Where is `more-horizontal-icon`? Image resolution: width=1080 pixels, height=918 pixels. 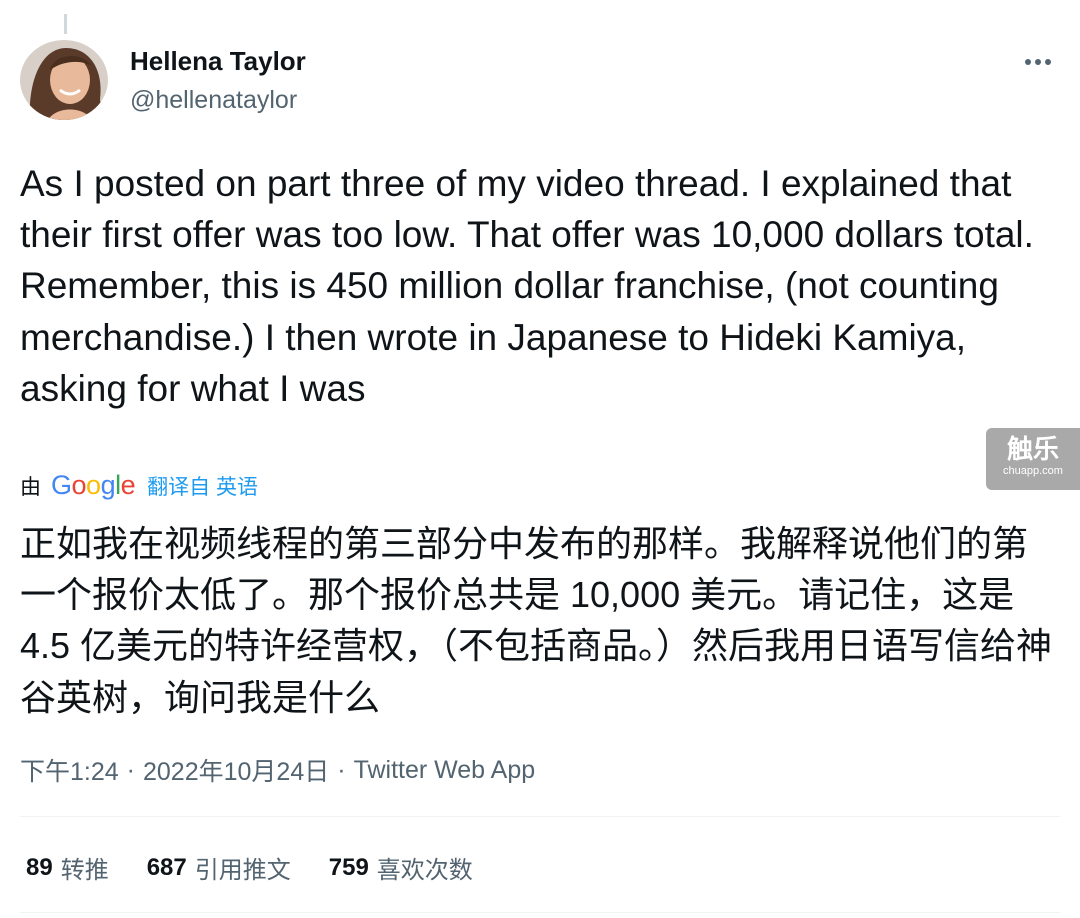
more-horizontal-icon is located at coordinates (1038, 62).